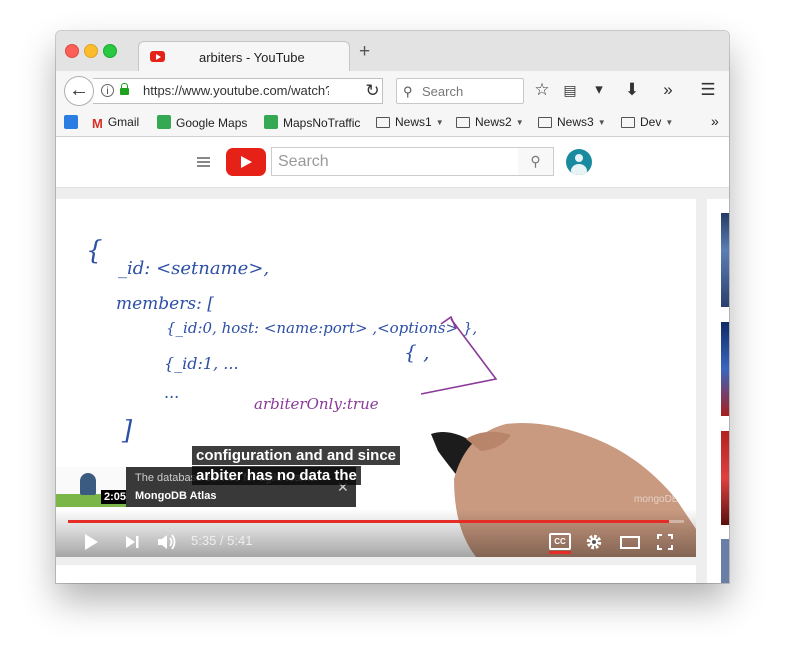 The height and width of the screenshot is (663, 785). What do you see at coordinates (71, 122) in the screenshot?
I see `site-icon` at bounding box center [71, 122].